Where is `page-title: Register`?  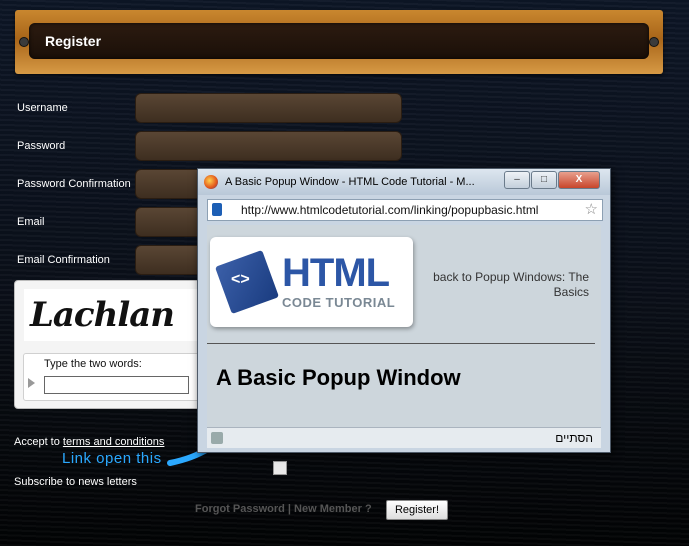
page-title: Register is located at coordinates (73, 41).